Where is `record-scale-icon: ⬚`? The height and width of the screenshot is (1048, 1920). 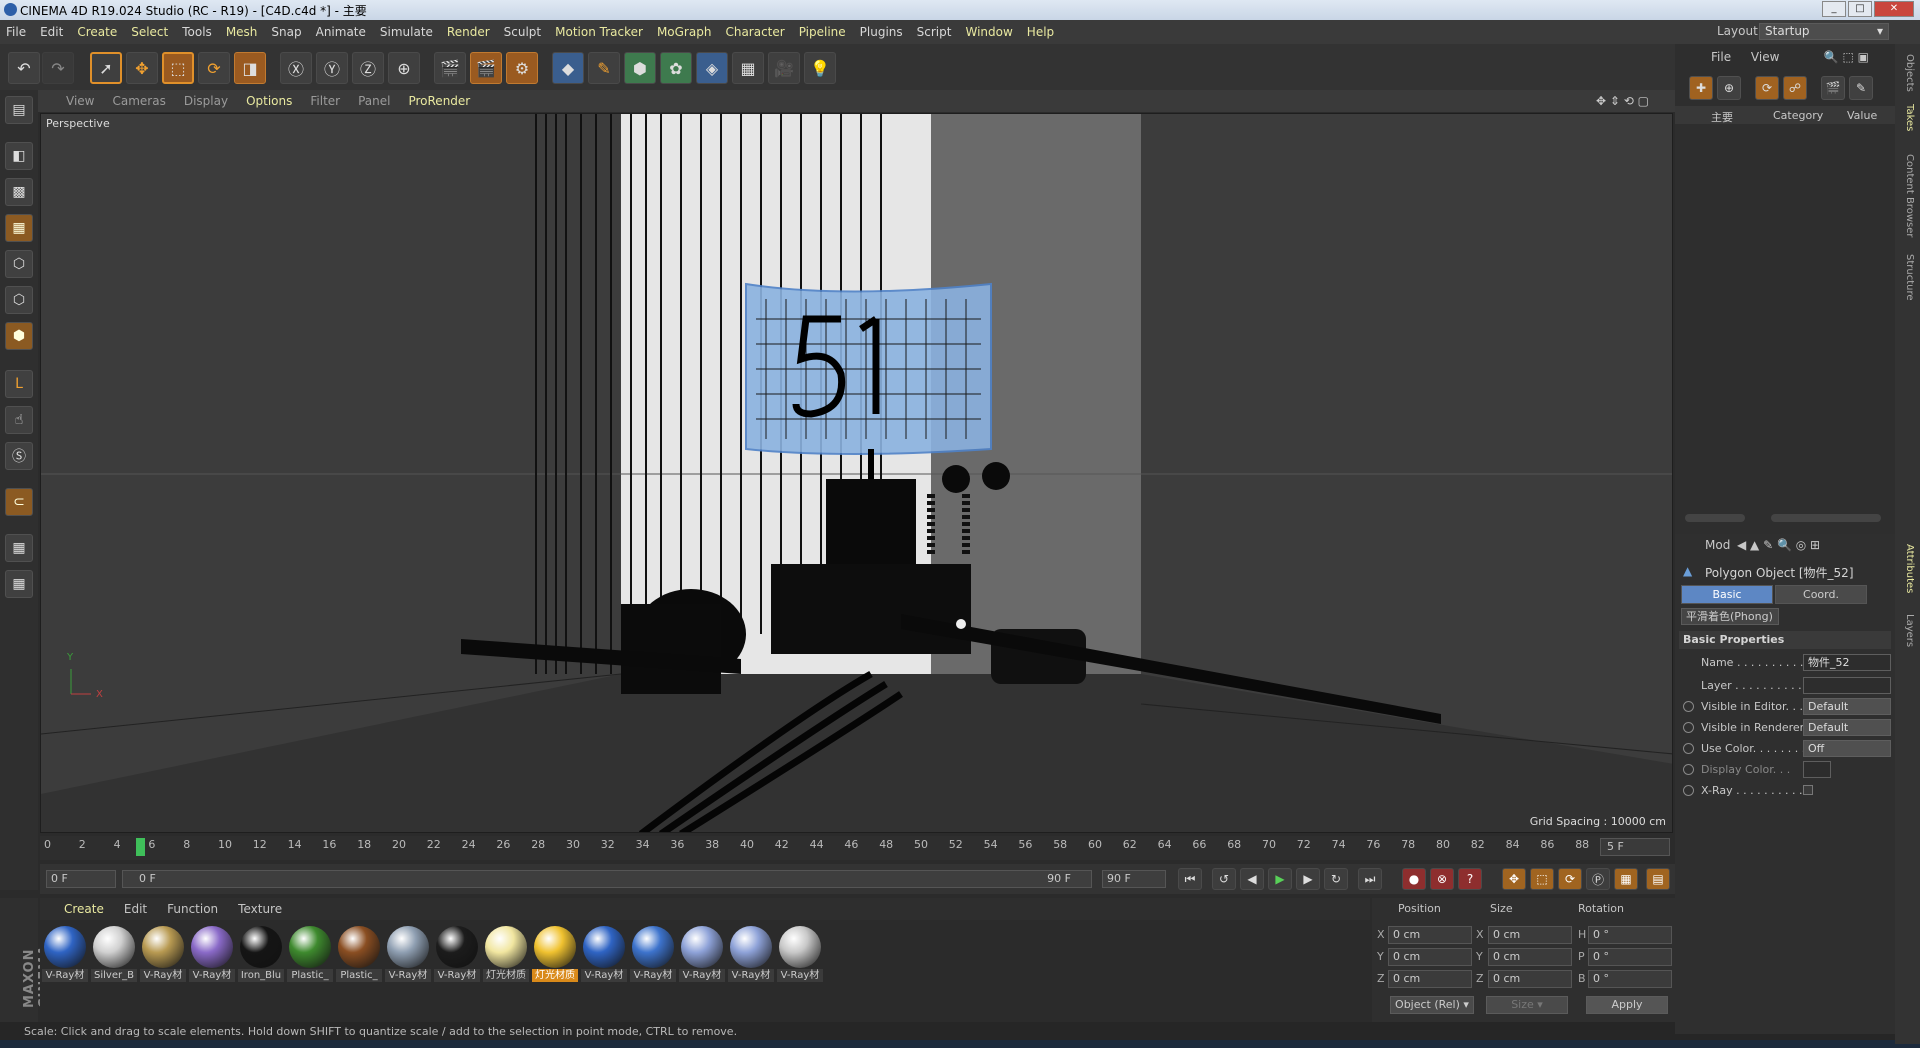 record-scale-icon: ⬚ is located at coordinates (1542, 879).